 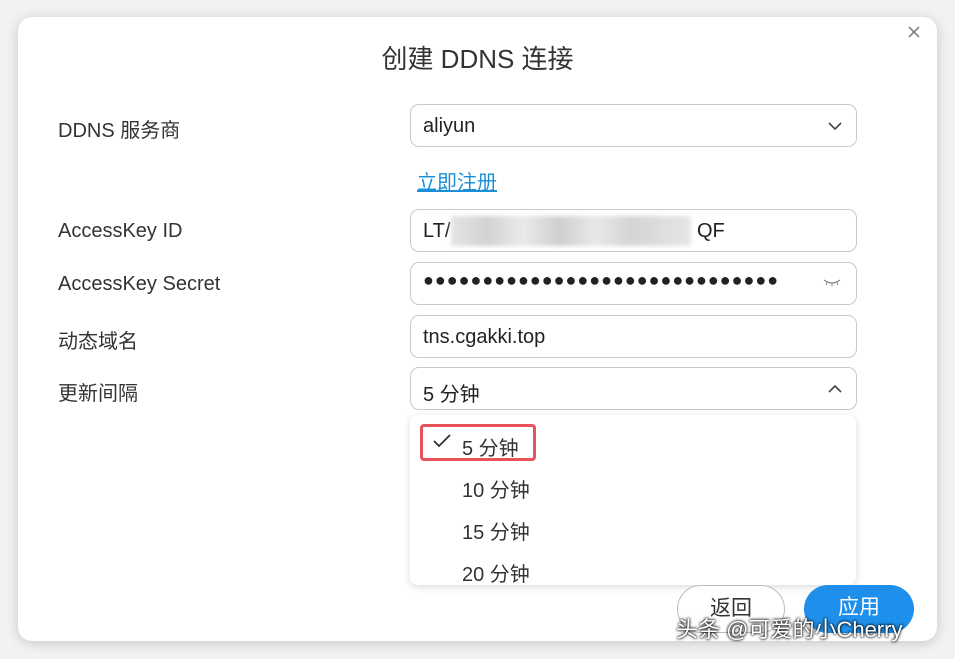 What do you see at coordinates (711, 231) in the screenshot?
I see `accesskey-id-suffix: QF` at bounding box center [711, 231].